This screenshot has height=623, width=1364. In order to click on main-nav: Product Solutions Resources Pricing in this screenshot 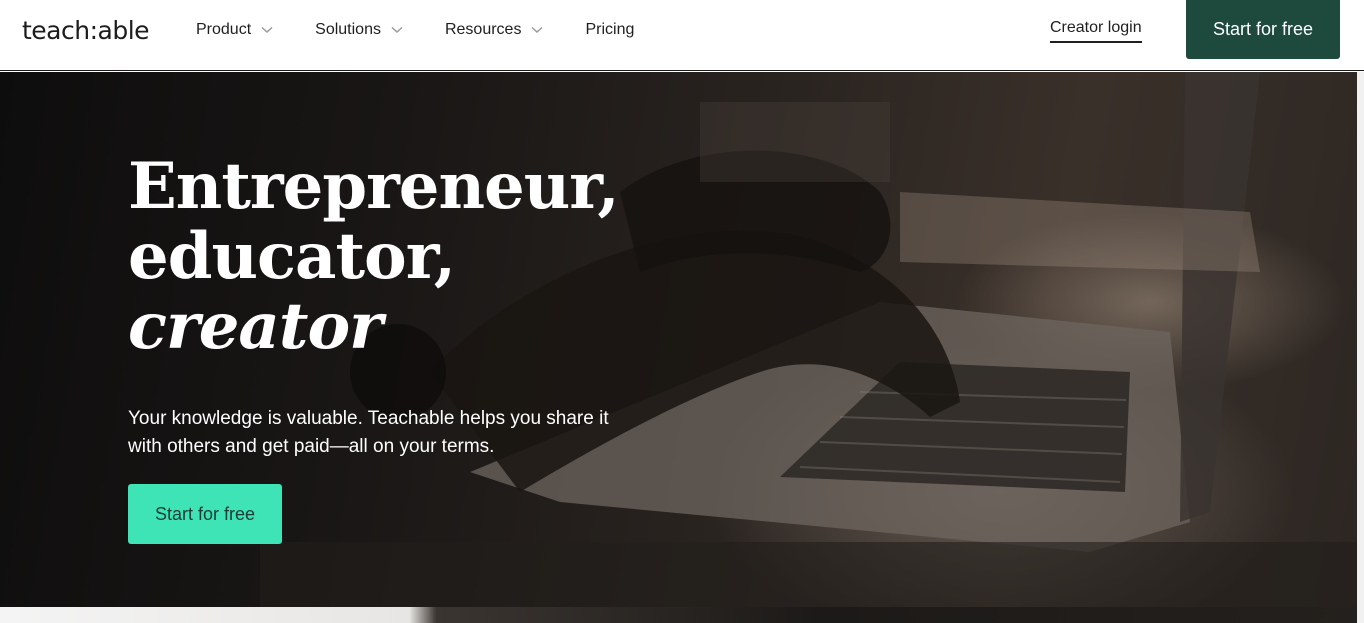, I will do `click(436, 30)`.